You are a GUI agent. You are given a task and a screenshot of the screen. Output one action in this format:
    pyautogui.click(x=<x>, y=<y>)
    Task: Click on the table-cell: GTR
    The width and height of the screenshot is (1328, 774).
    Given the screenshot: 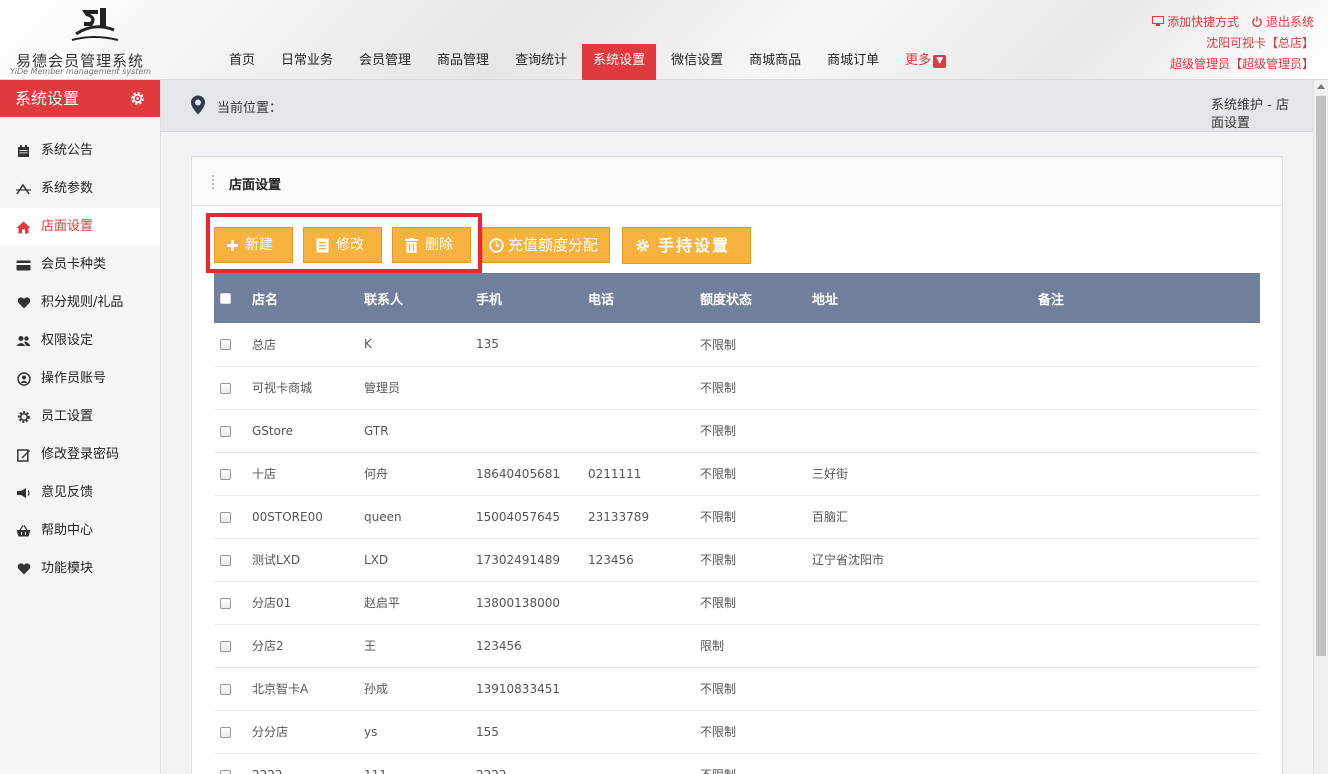 What is the action you would take?
    pyautogui.click(x=376, y=430)
    